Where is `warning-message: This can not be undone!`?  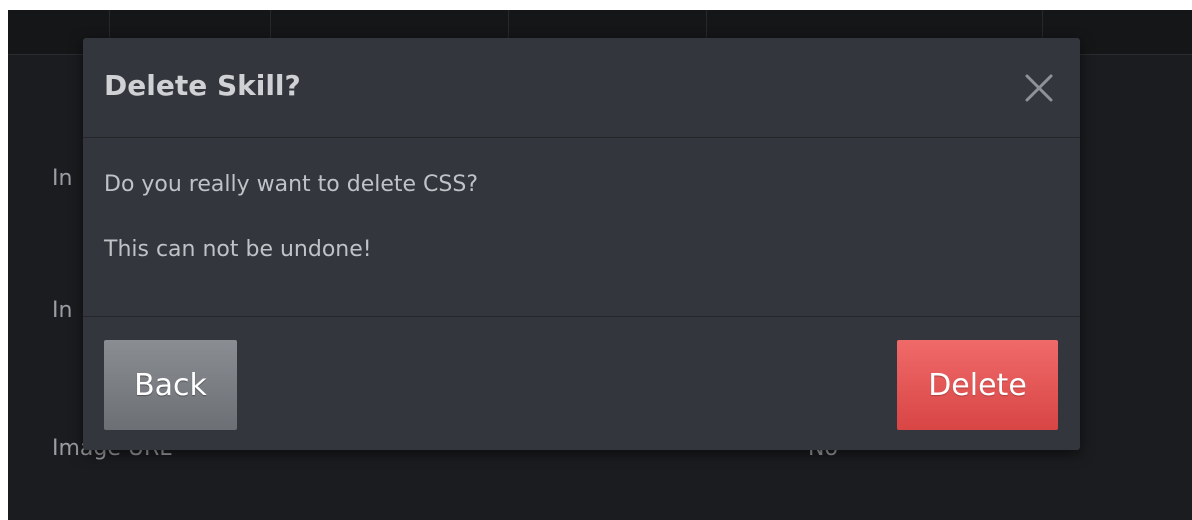 warning-message: This can not be undone! is located at coordinates (238, 249).